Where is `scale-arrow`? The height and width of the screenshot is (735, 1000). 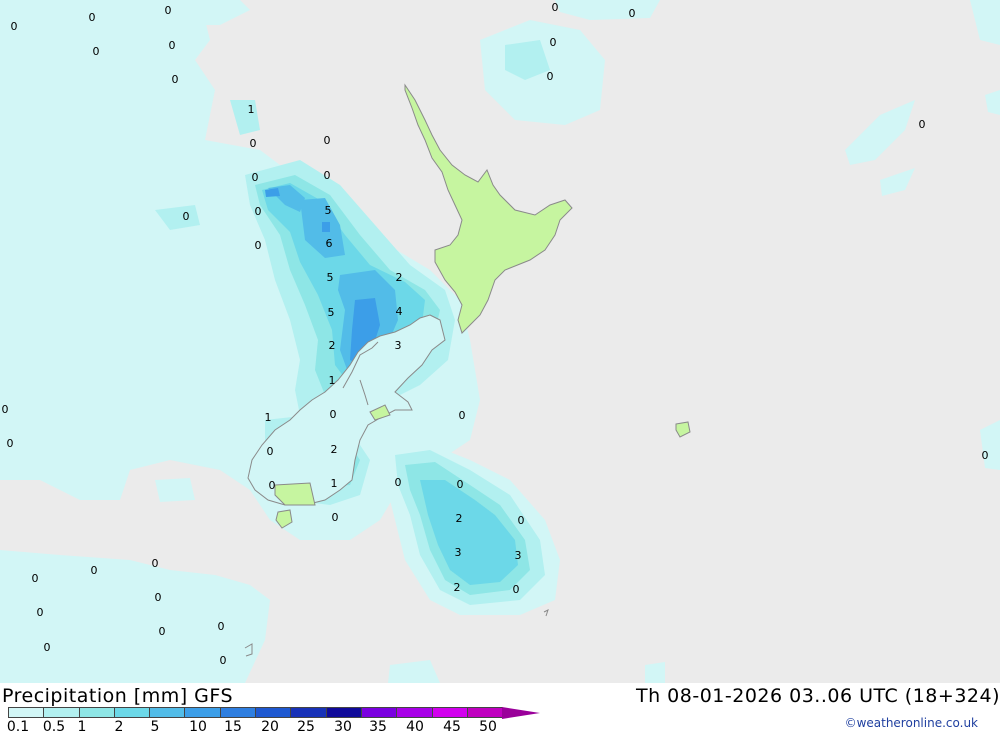 scale-arrow is located at coordinates (521, 713).